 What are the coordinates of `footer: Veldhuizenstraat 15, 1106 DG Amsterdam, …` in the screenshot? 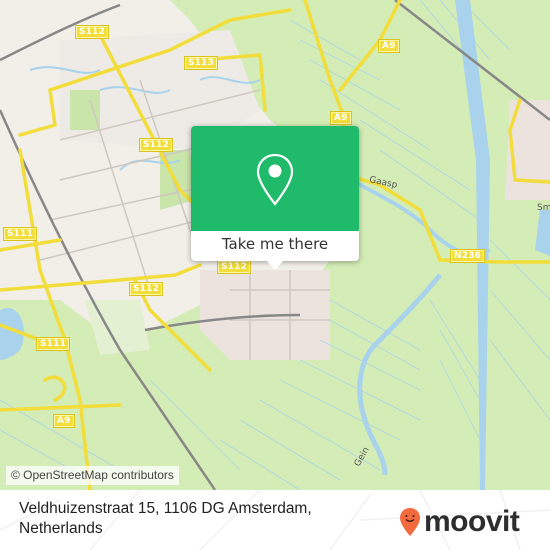 It's located at (275, 520).